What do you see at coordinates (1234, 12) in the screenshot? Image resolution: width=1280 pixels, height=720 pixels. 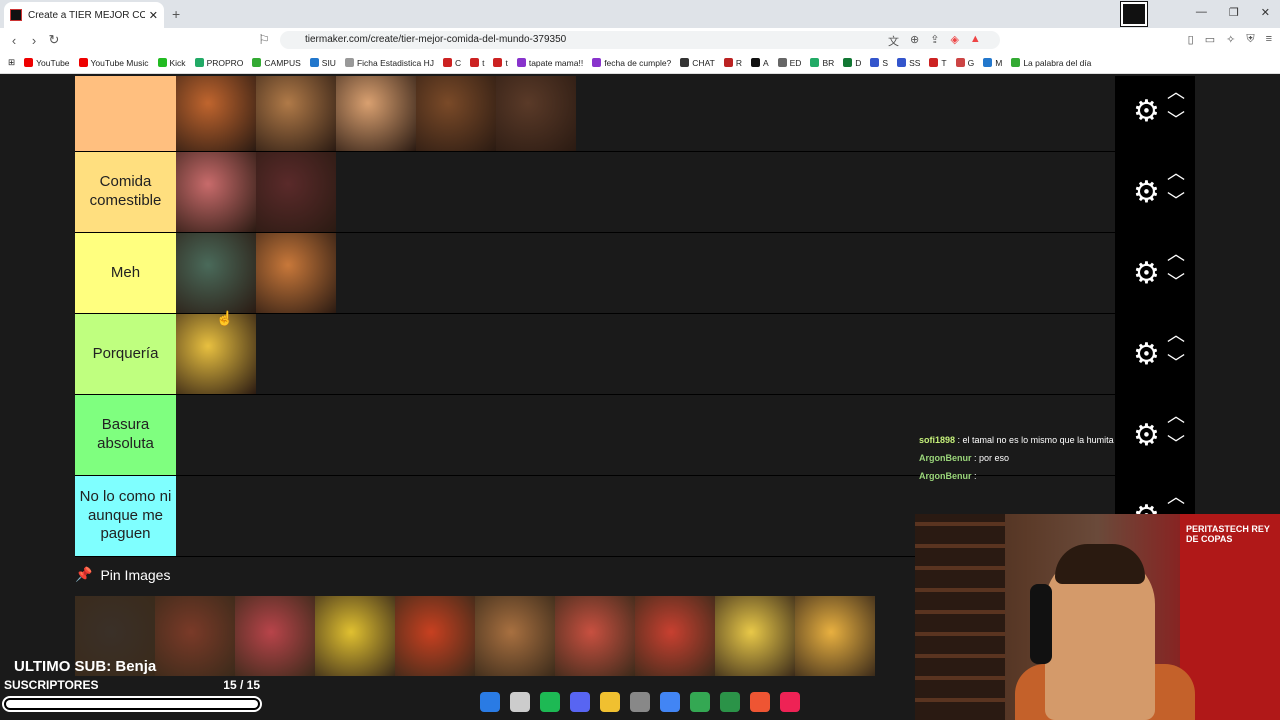 I see `maximize-button: ❐` at bounding box center [1234, 12].